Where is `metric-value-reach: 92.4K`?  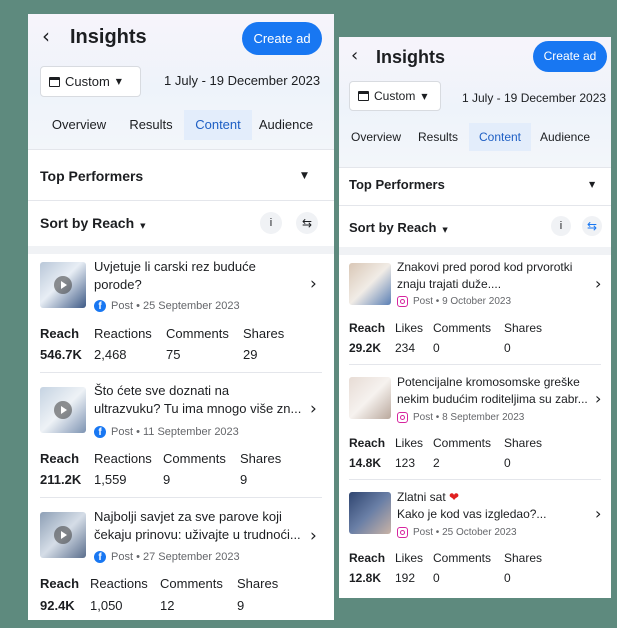 metric-value-reach: 92.4K is located at coordinates (57, 605).